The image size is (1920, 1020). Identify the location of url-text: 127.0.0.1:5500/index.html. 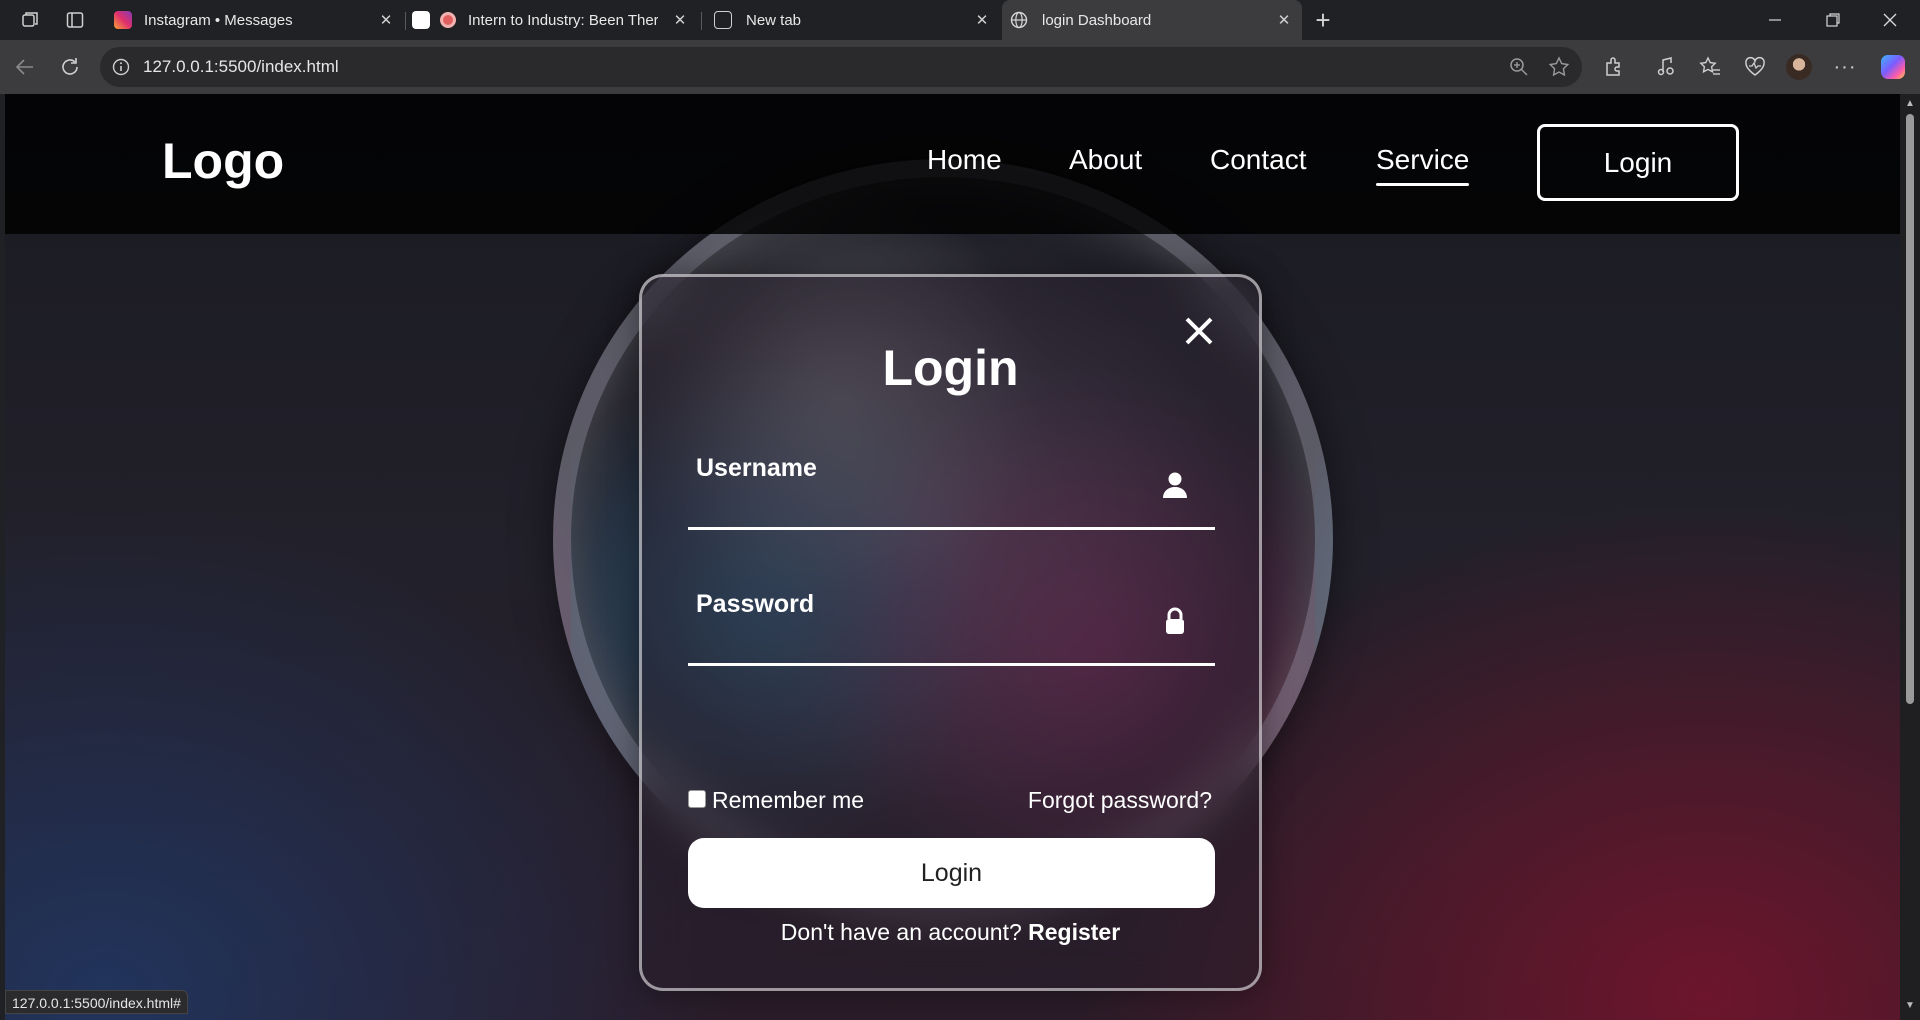
(241, 66).